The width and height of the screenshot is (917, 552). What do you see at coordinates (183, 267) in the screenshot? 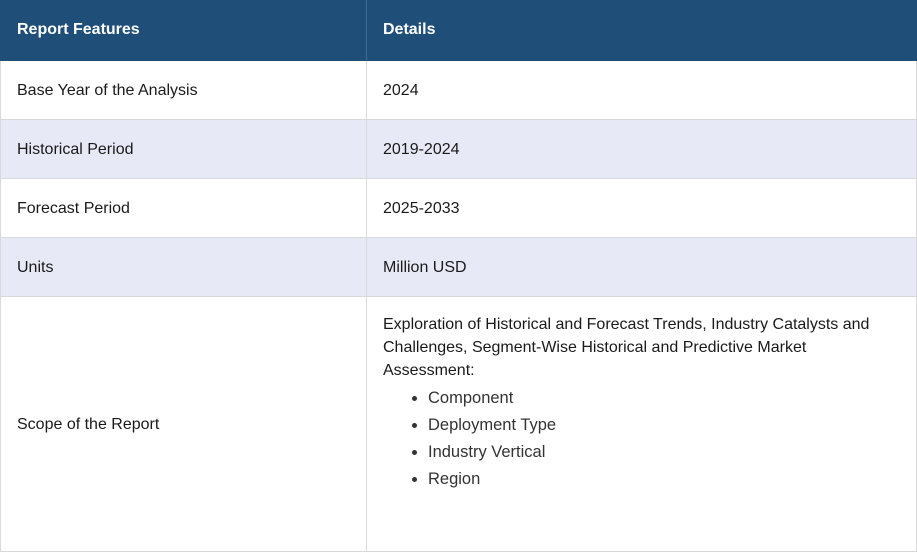
I see `feature-cell: Units` at bounding box center [183, 267].